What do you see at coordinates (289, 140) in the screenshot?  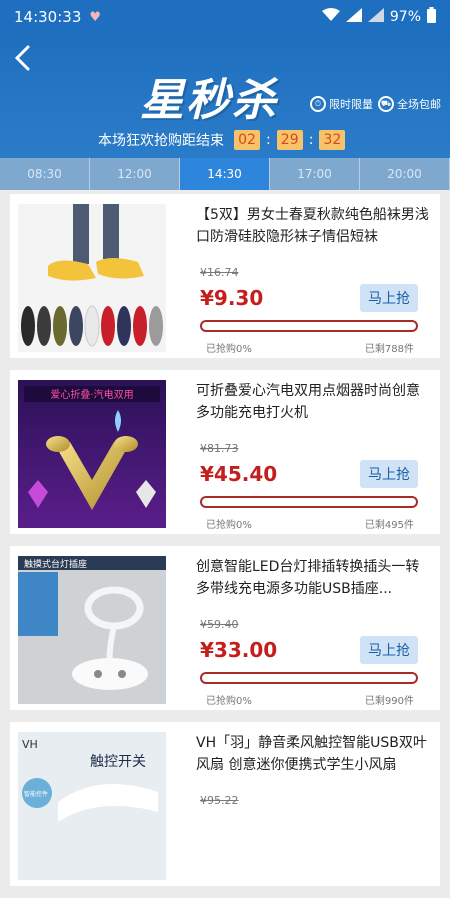 I see `countdown-minutes: 29` at bounding box center [289, 140].